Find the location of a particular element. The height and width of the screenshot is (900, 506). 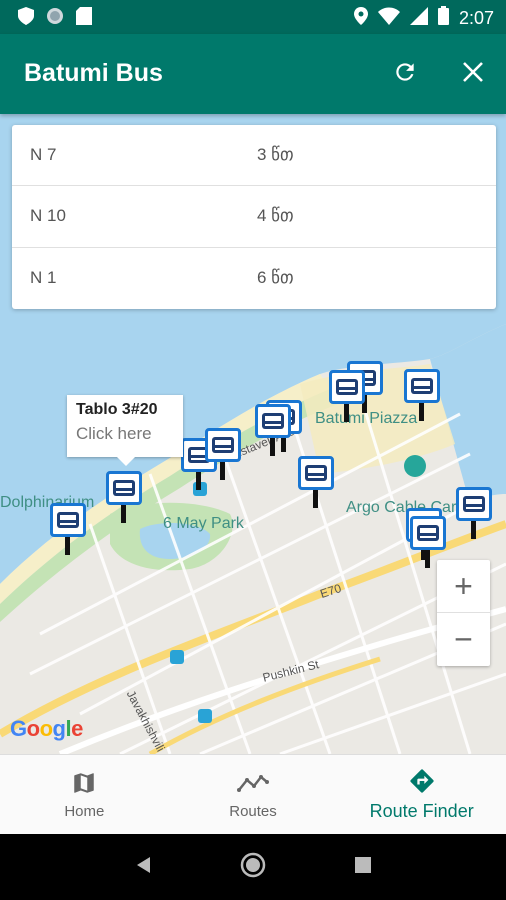

nav-home-label: Home is located at coordinates (84, 811).